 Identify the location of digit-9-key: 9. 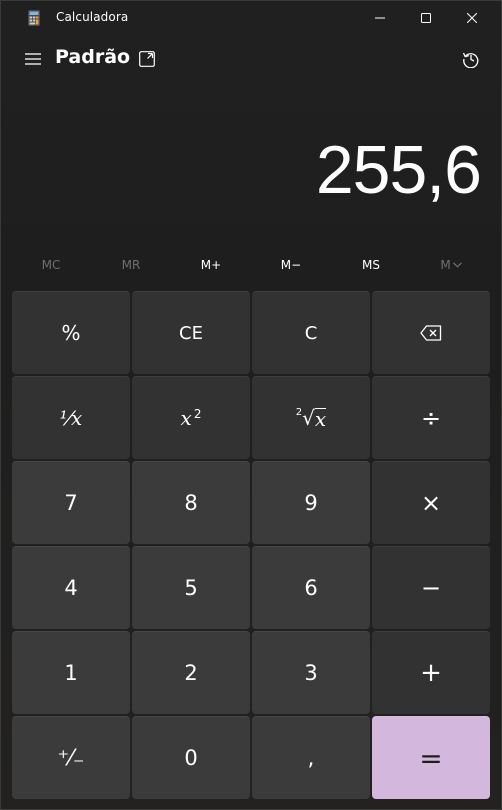
(311, 502).